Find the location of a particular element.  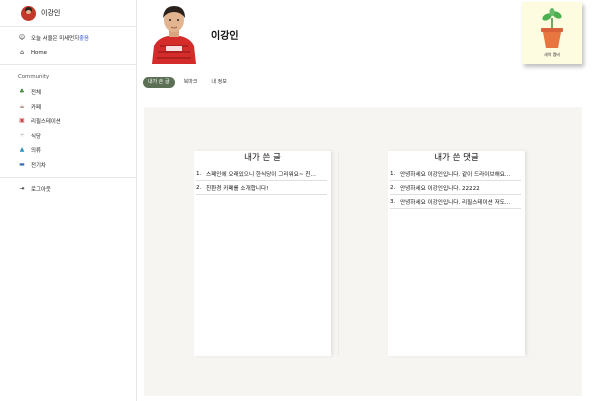

tree-icon: ♣ is located at coordinates (22, 92).